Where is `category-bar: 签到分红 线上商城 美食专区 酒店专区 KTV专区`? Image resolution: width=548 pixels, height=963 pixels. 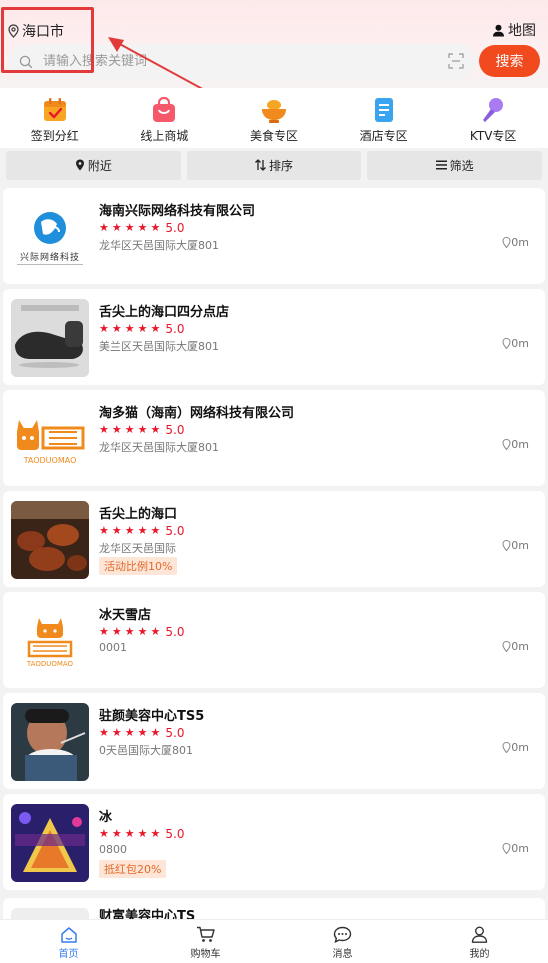
category-bar: 签到分红 线上商城 美食专区 酒店专区 KTV专区 is located at coordinates (274, 118).